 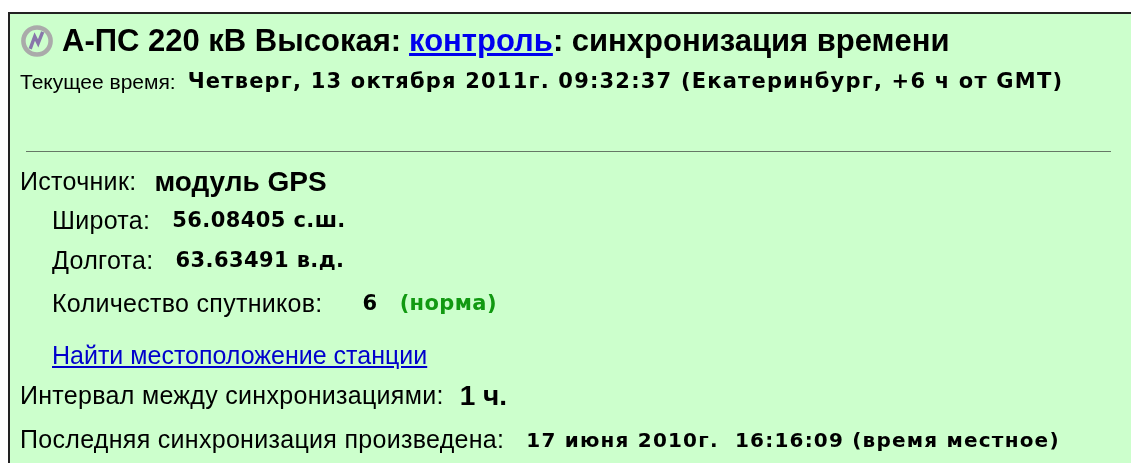 I want to click on control-link: контроль, so click(x=481, y=41).